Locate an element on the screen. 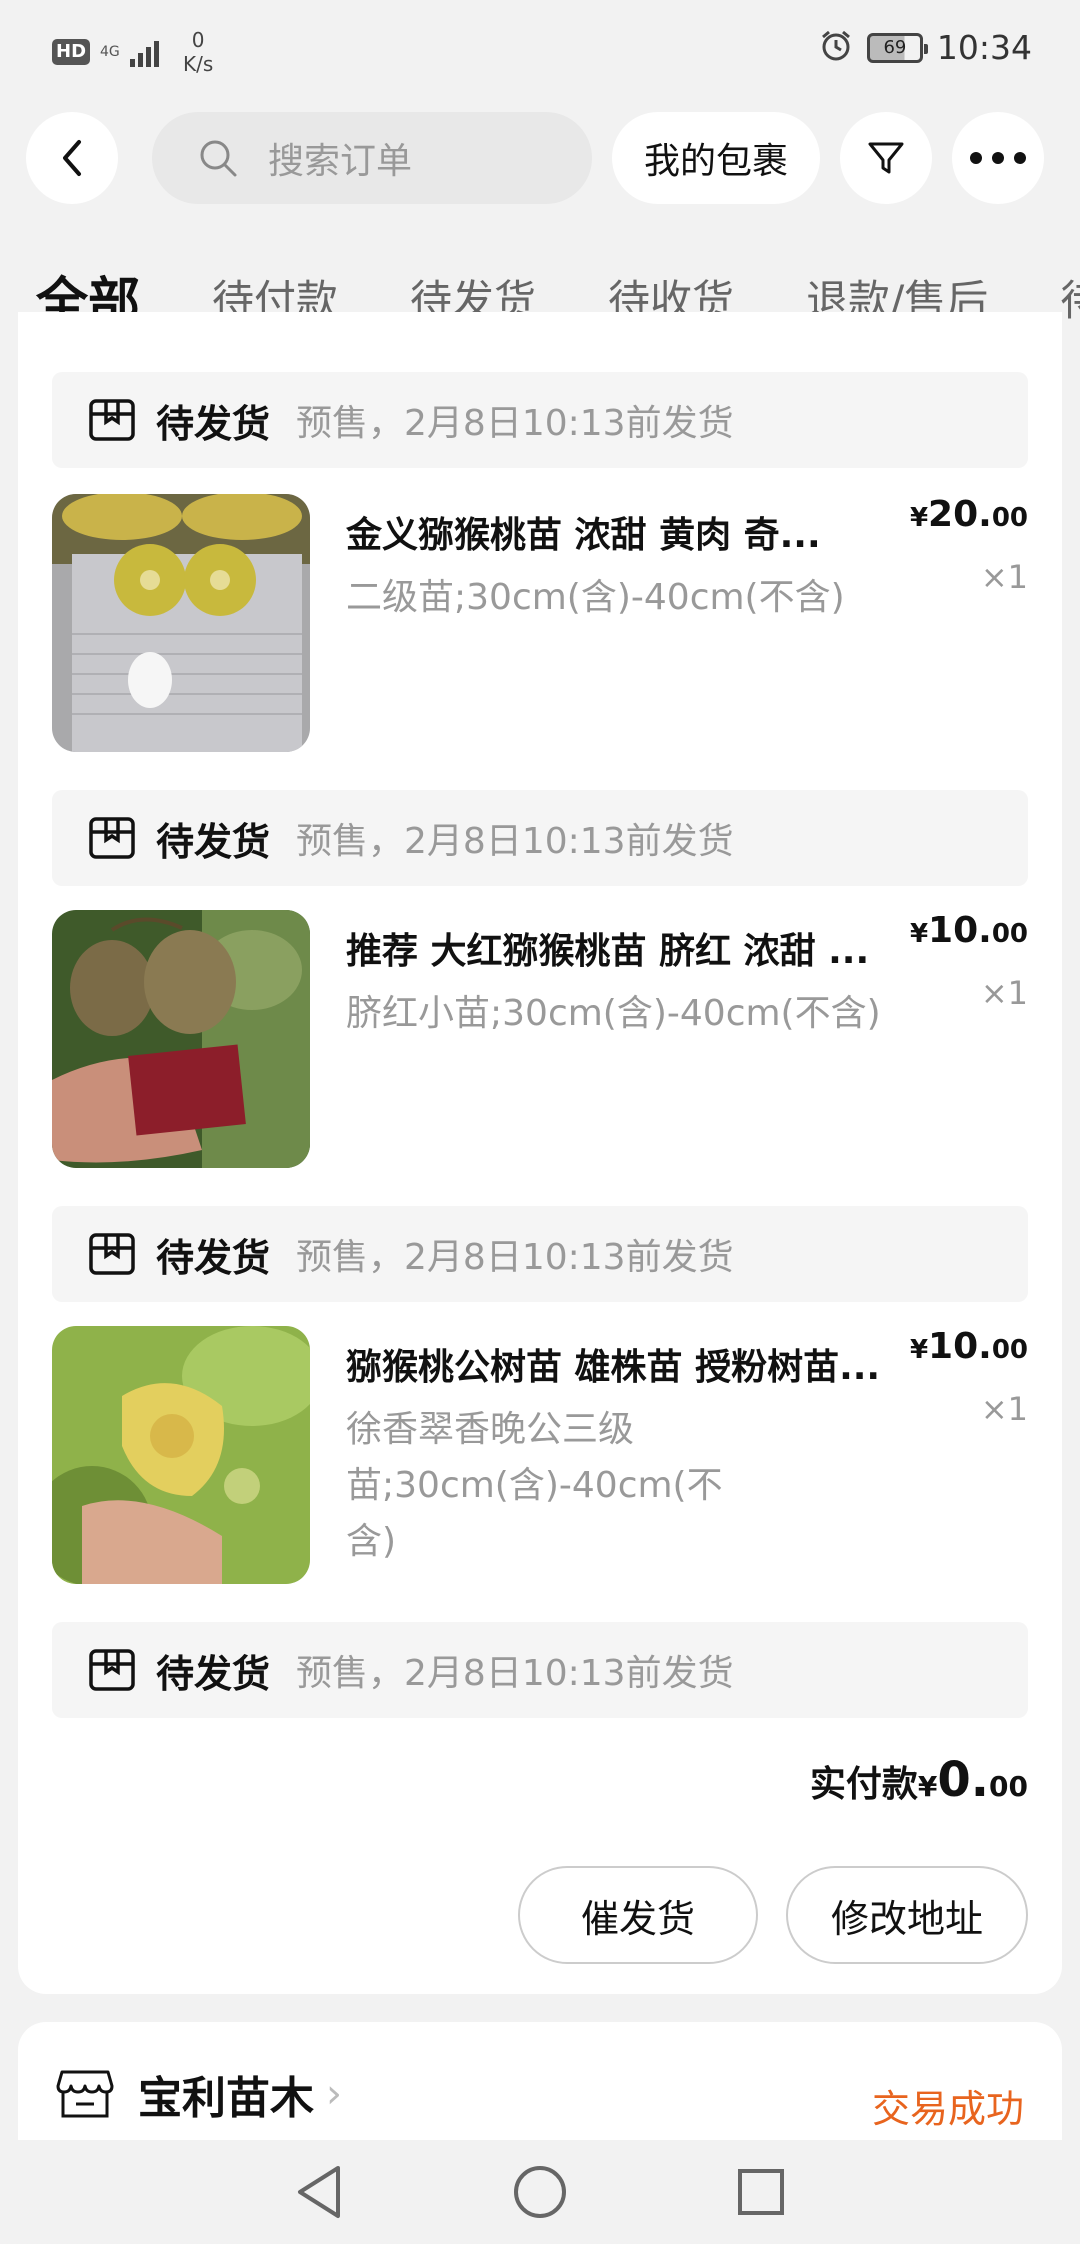 This screenshot has width=1080, height=2244. search-icon is located at coordinates (218, 158).